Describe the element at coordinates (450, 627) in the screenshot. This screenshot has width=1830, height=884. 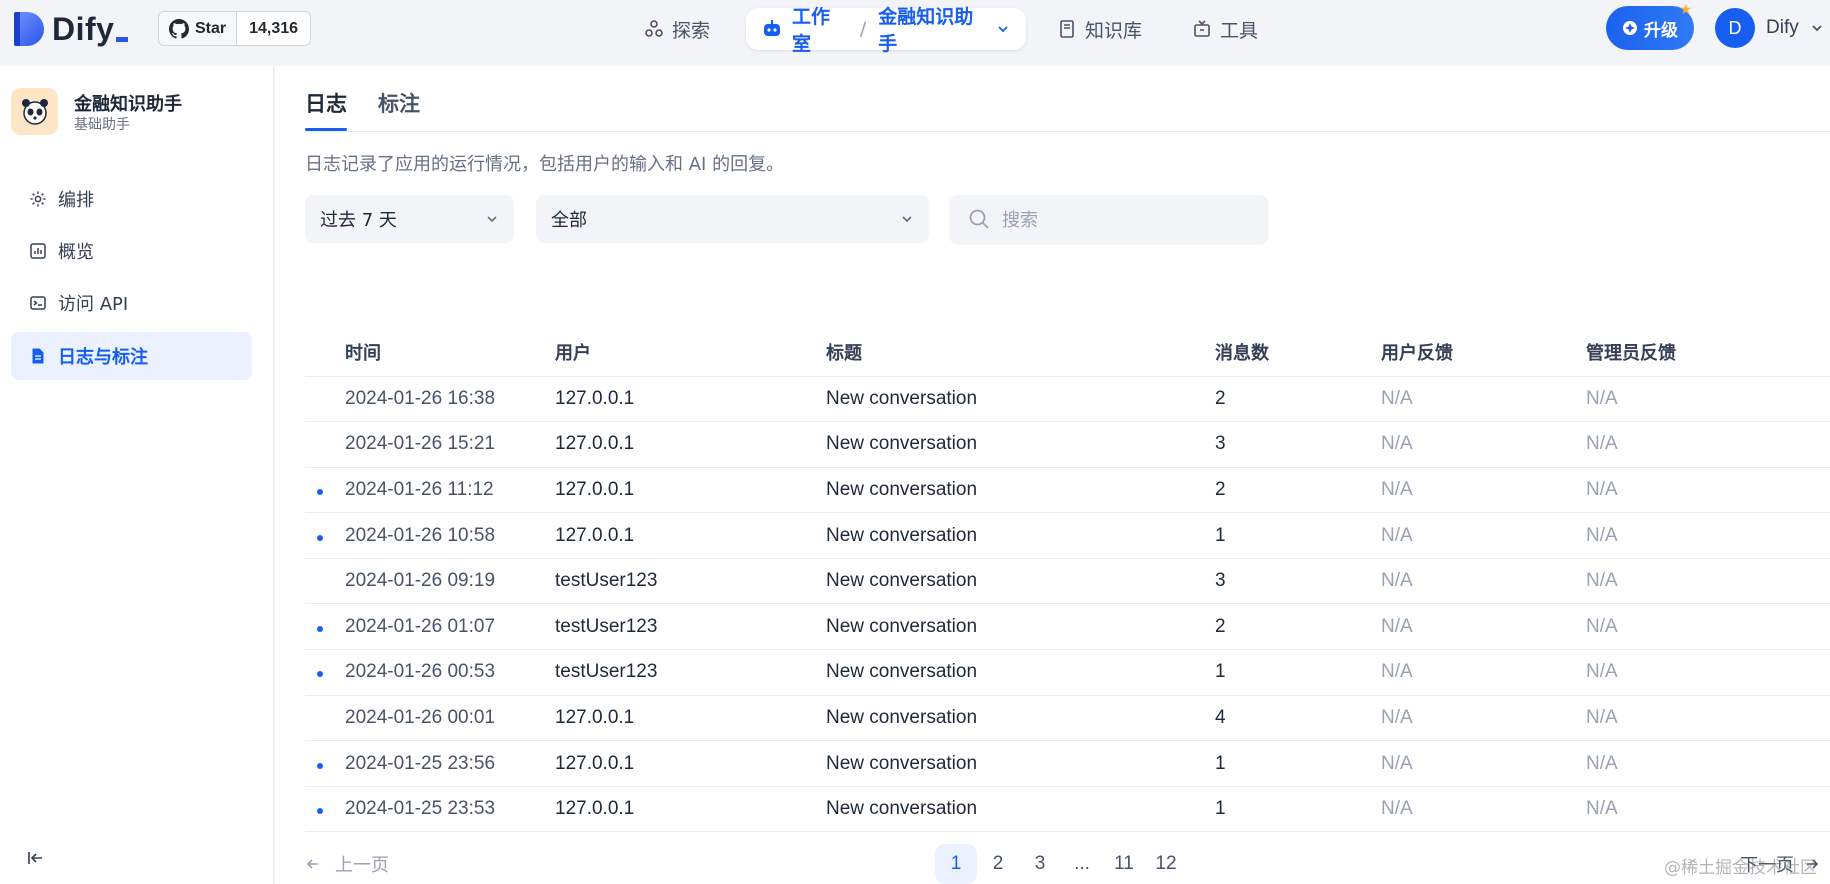
I see `cell-time: 2024-01-26 01:07` at that location.